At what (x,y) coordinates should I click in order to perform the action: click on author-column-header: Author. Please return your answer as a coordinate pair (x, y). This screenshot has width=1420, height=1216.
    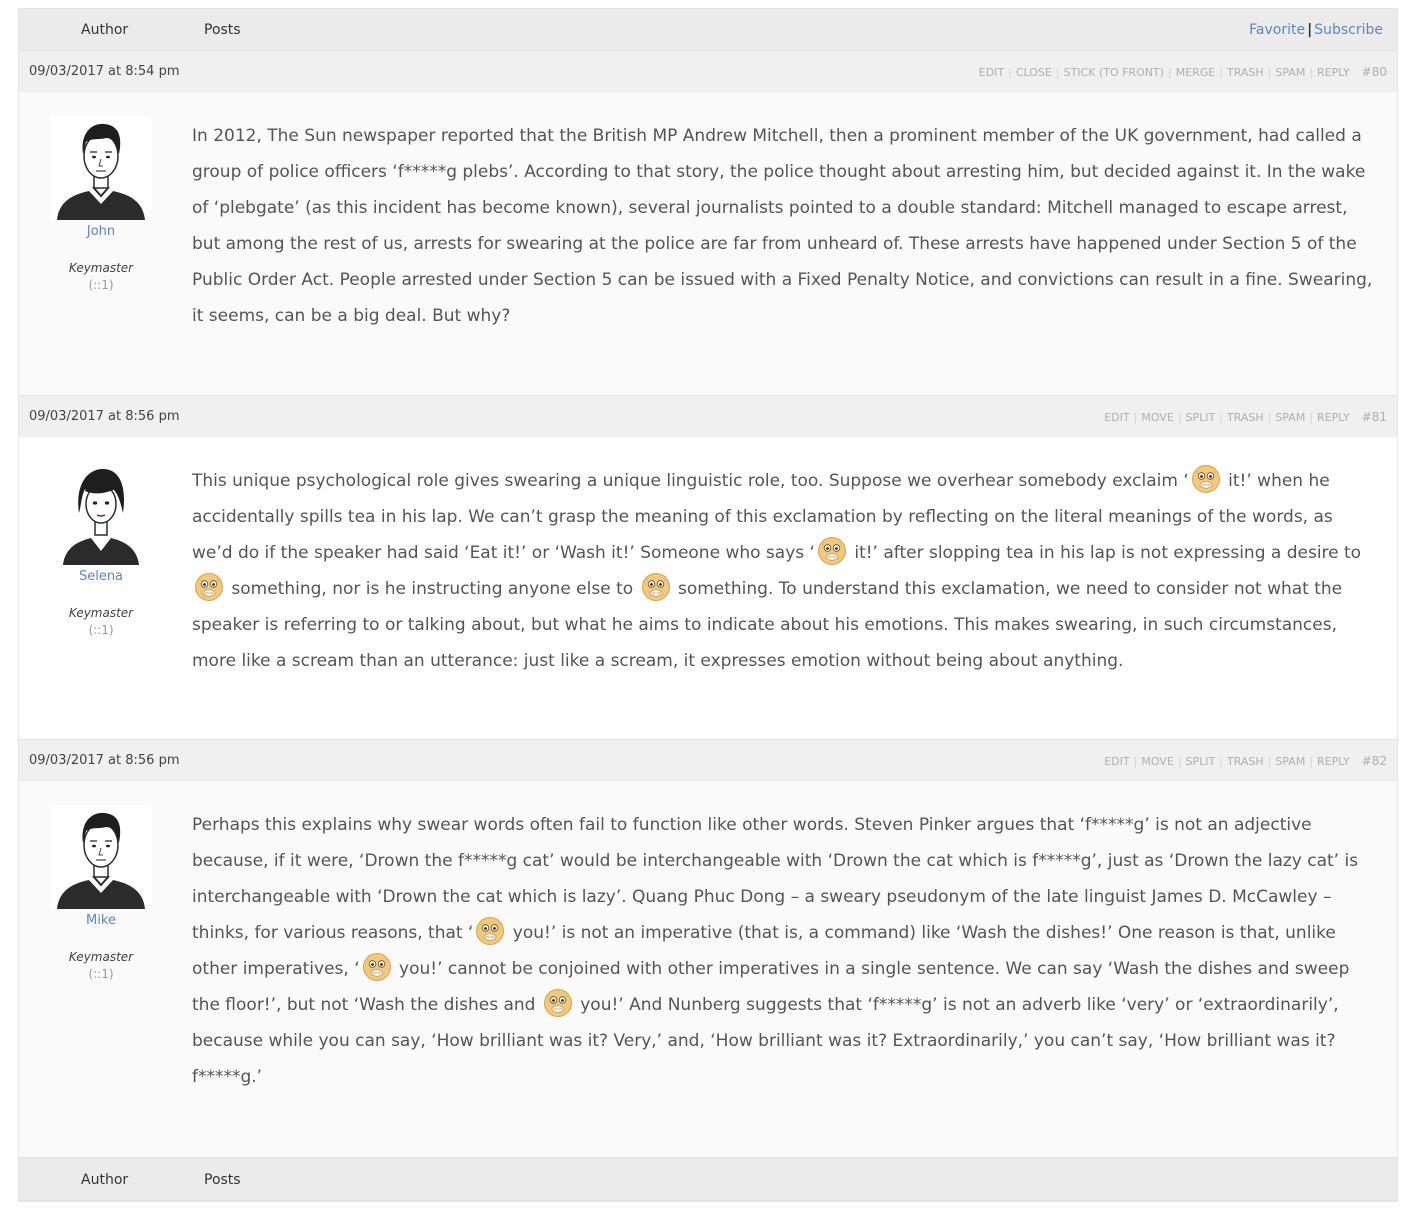
    Looking at the image, I should click on (105, 30).